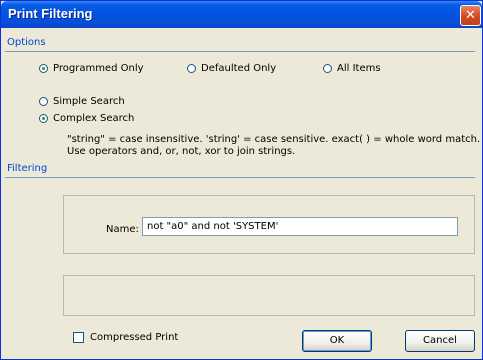 Image resolution: width=483 pixels, height=360 pixels. Describe the element at coordinates (50, 13) in the screenshot. I see `dialog-title: Print Filtering` at that location.